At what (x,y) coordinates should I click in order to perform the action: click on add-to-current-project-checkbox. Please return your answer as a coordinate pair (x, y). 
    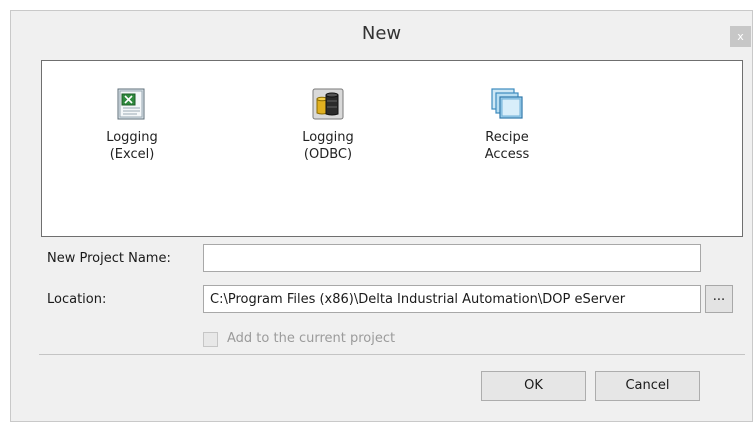
    Looking at the image, I should click on (210, 339).